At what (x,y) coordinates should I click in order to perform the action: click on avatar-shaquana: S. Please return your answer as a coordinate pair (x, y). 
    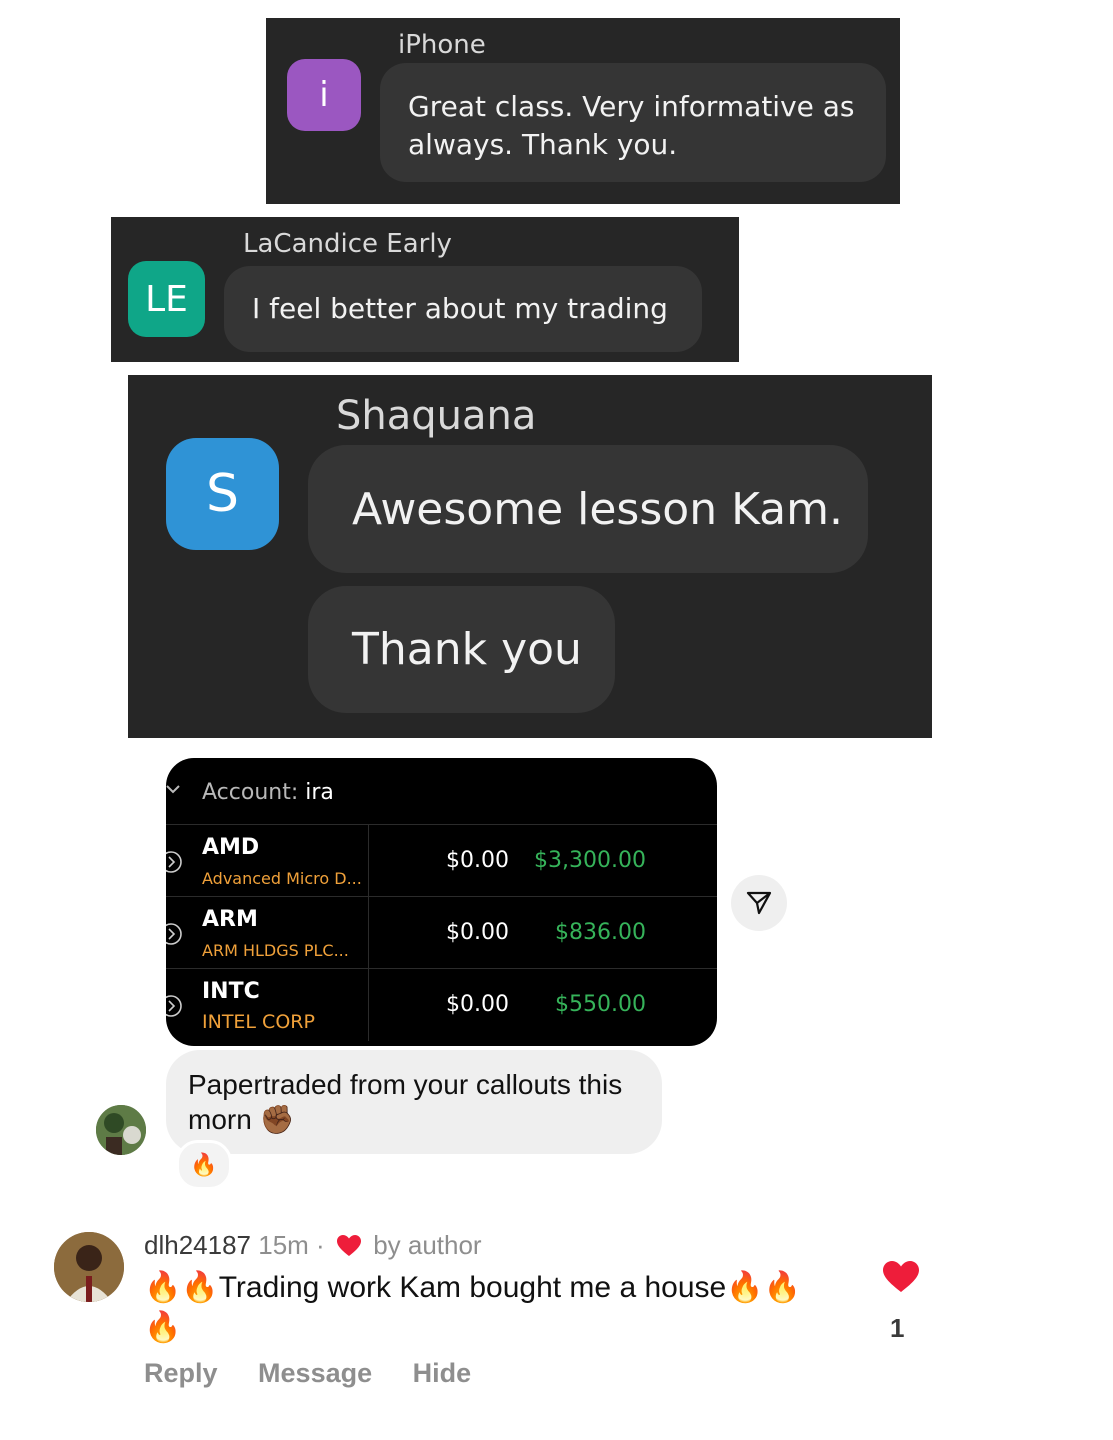
    Looking at the image, I should click on (222, 494).